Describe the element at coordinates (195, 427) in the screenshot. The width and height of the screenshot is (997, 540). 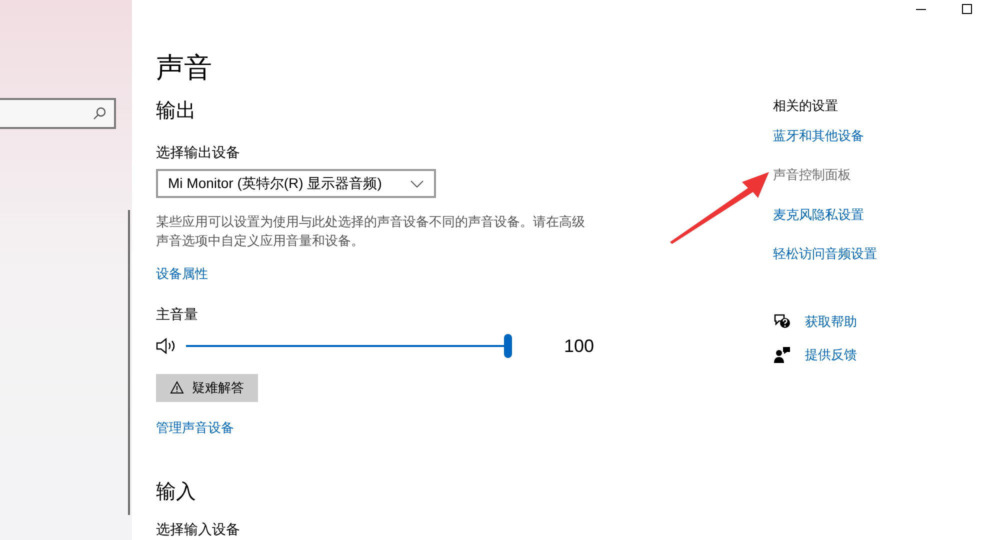
I see `manage-devices-link: 管理声音设备` at that location.